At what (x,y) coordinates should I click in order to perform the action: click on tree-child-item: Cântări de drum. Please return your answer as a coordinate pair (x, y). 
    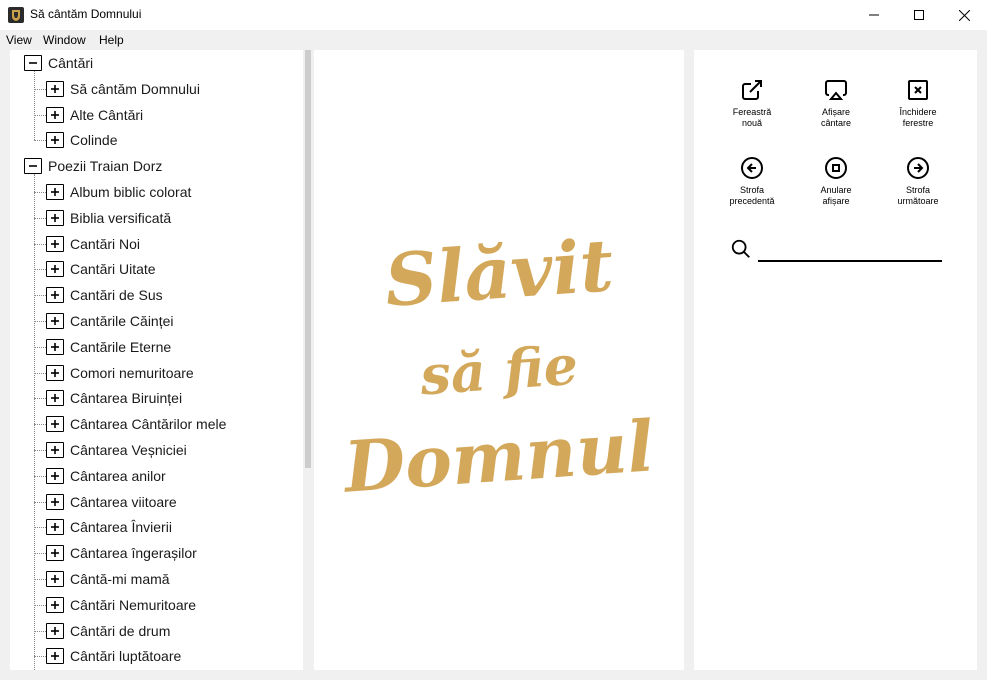
    Looking at the image, I should click on (108, 631).